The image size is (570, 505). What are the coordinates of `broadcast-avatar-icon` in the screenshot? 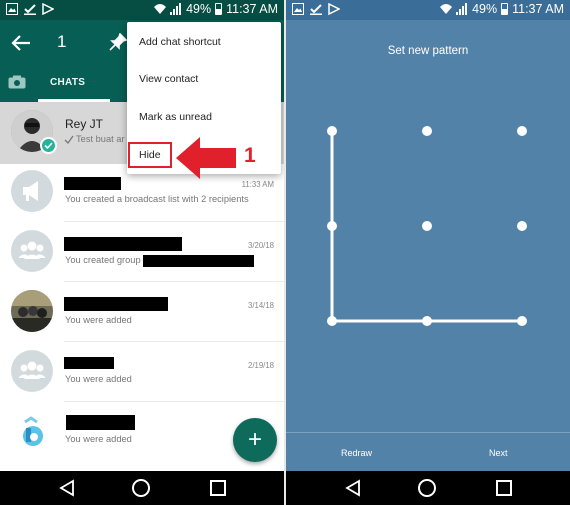 It's located at (32, 191).